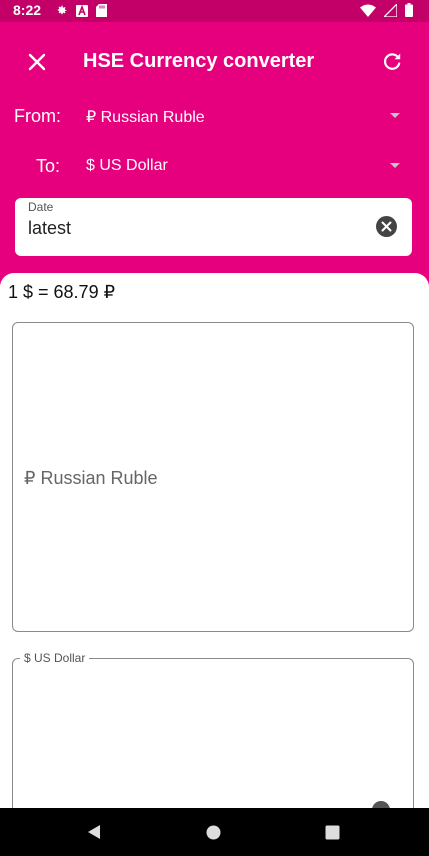 This screenshot has height=856, width=429. What do you see at coordinates (368, 10) in the screenshot?
I see `wifi-icon` at bounding box center [368, 10].